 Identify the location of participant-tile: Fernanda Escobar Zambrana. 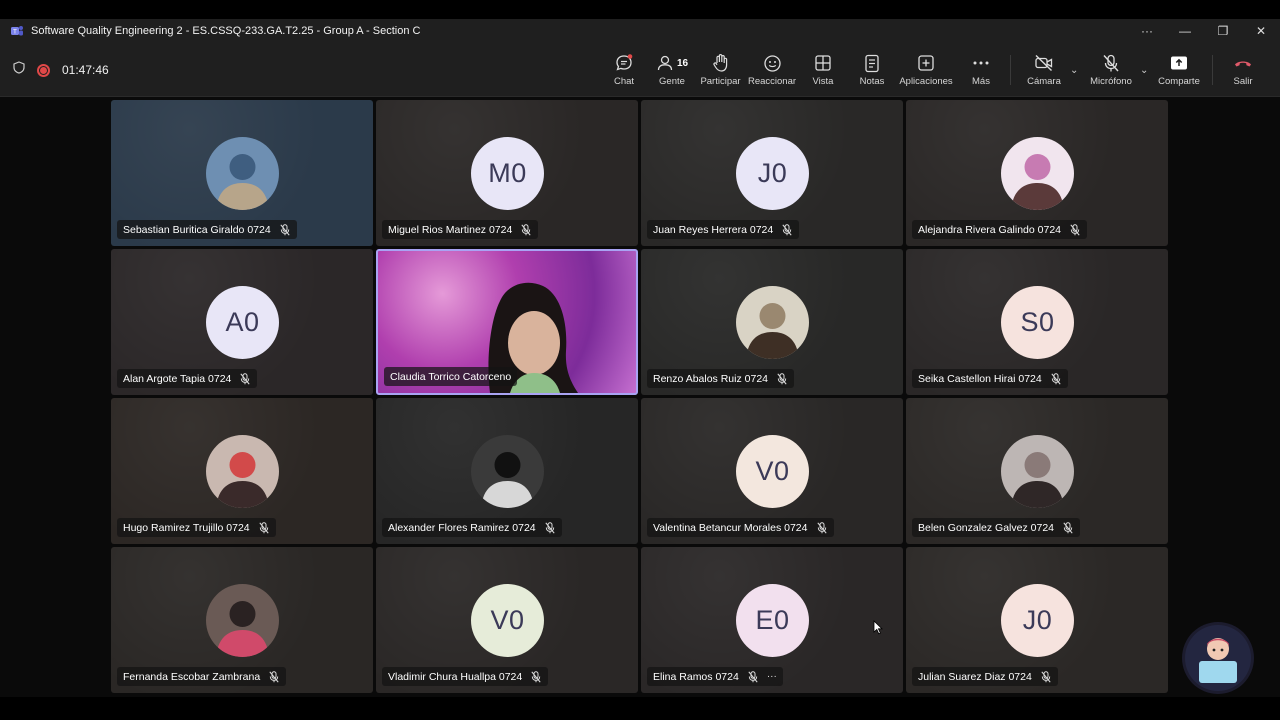
(242, 620).